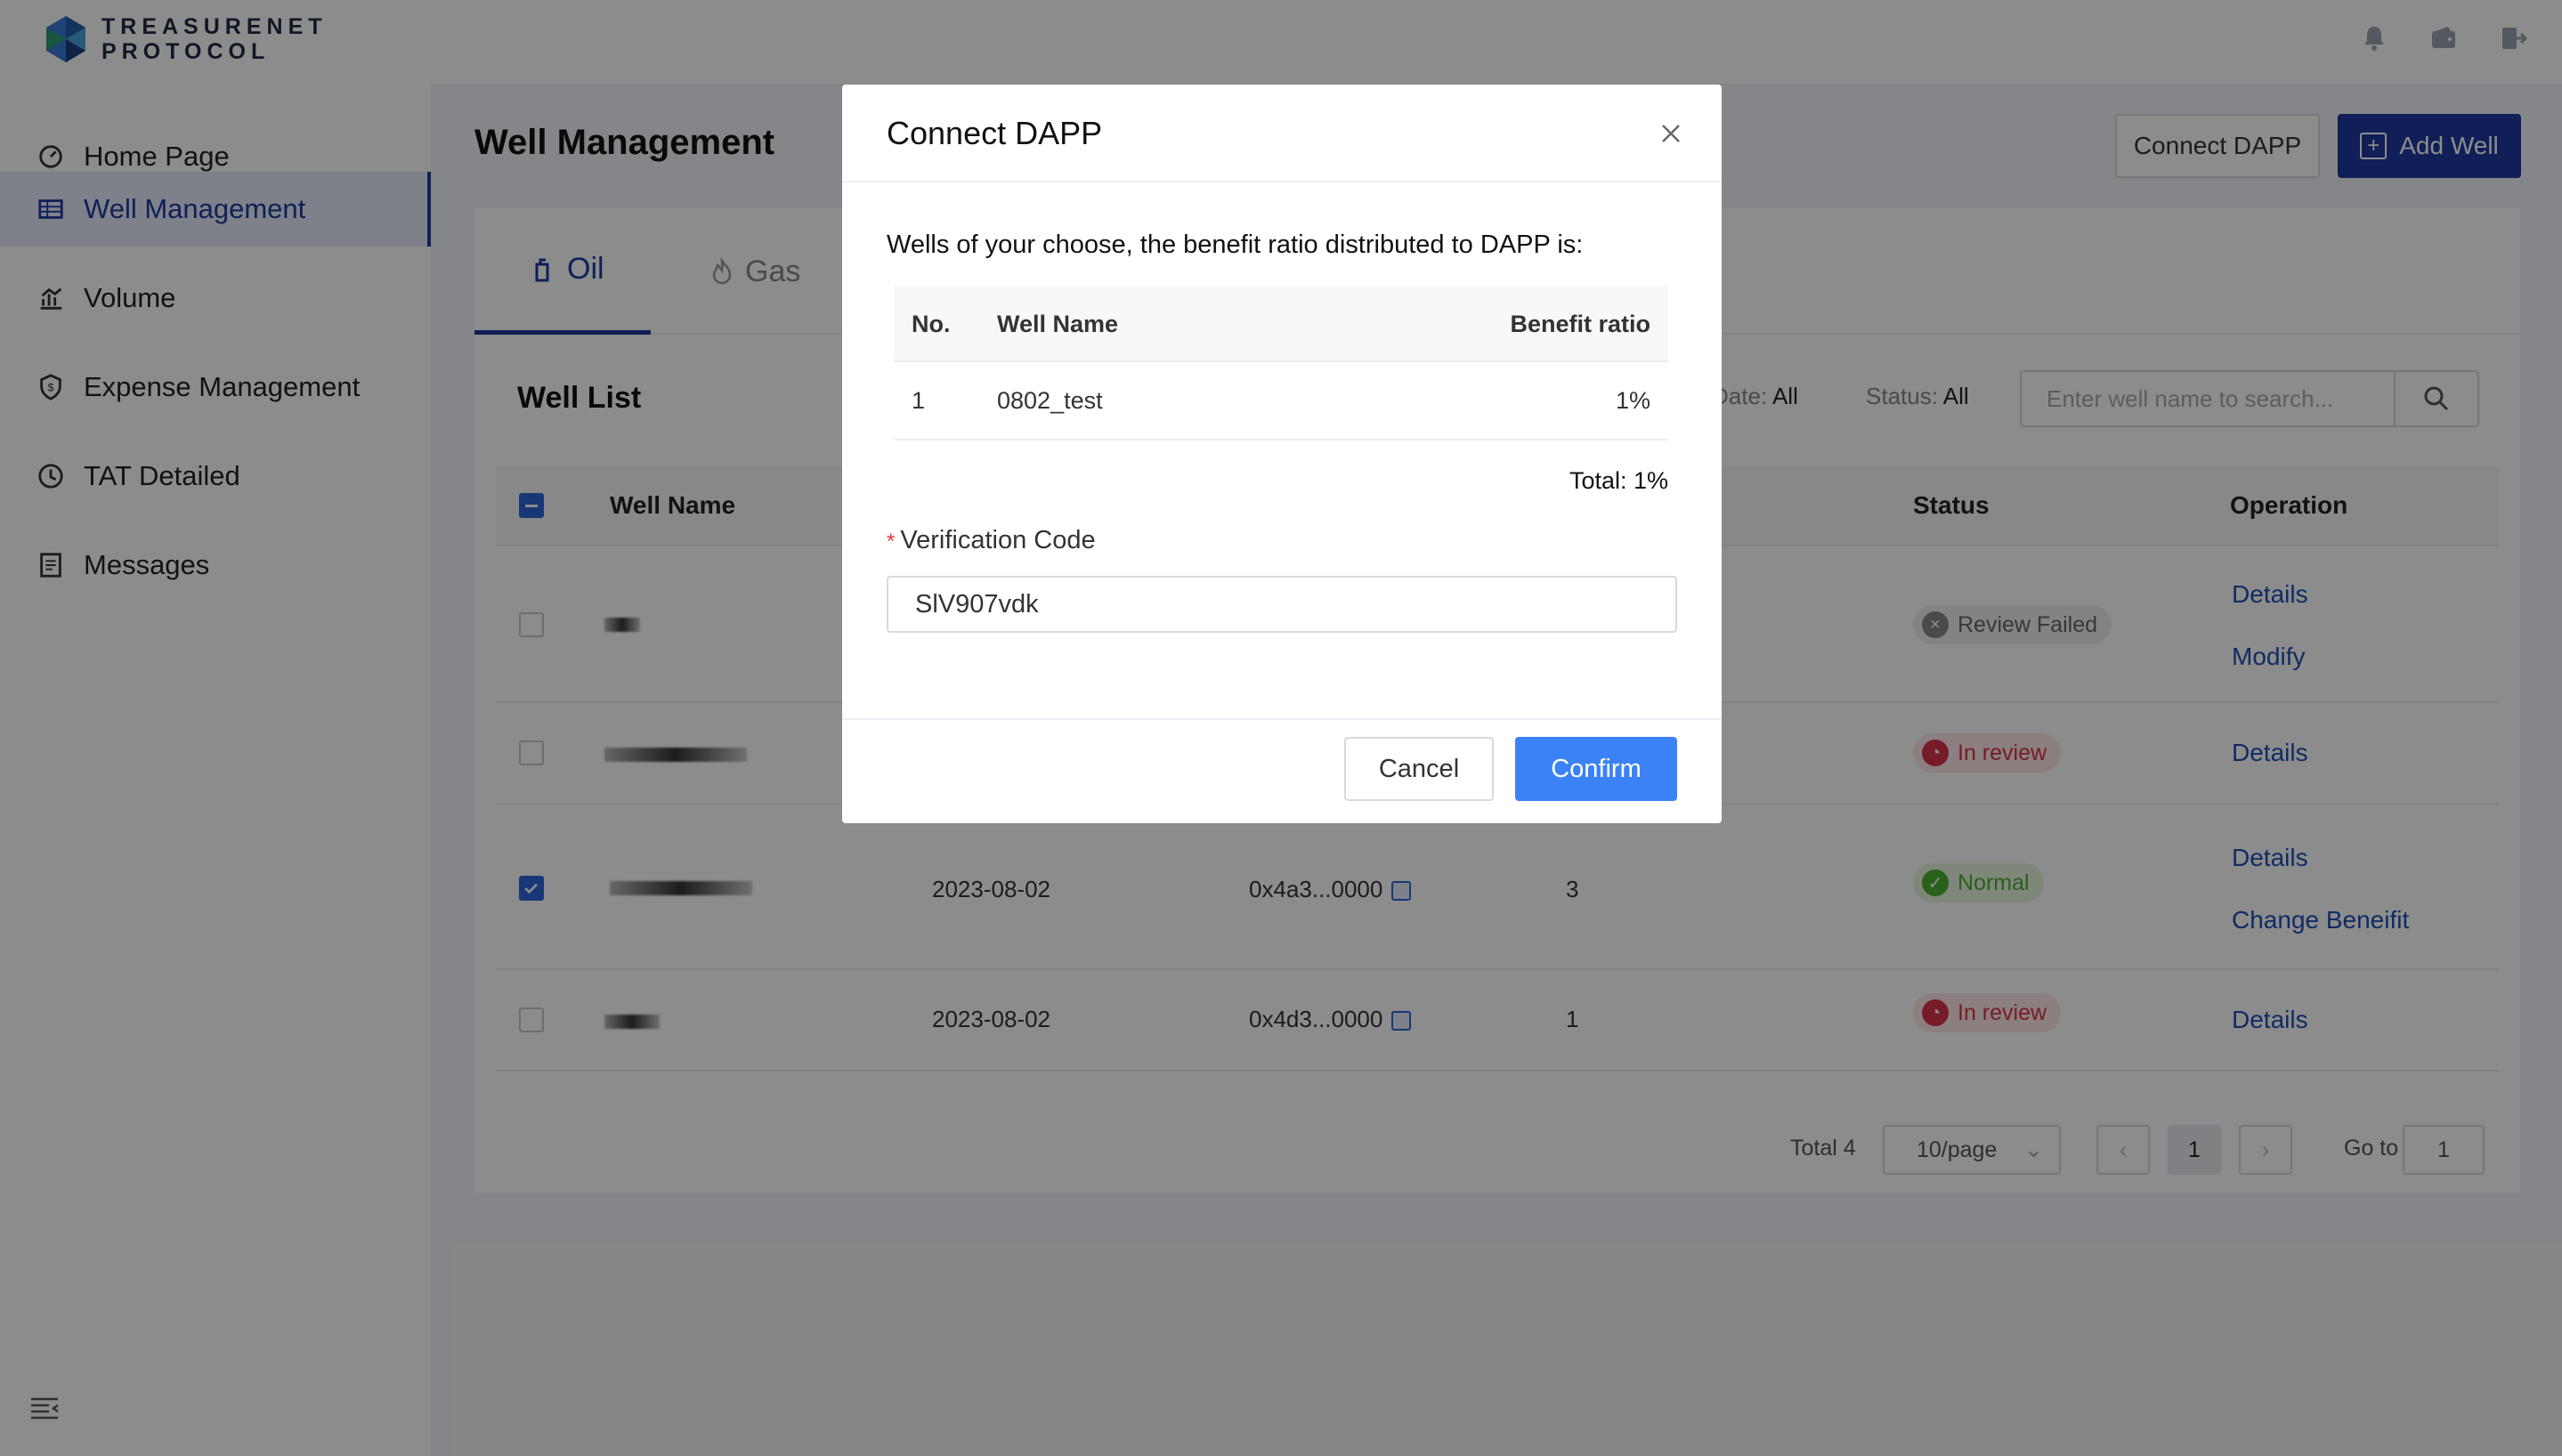  I want to click on confirm-button: Confirm, so click(1596, 769).